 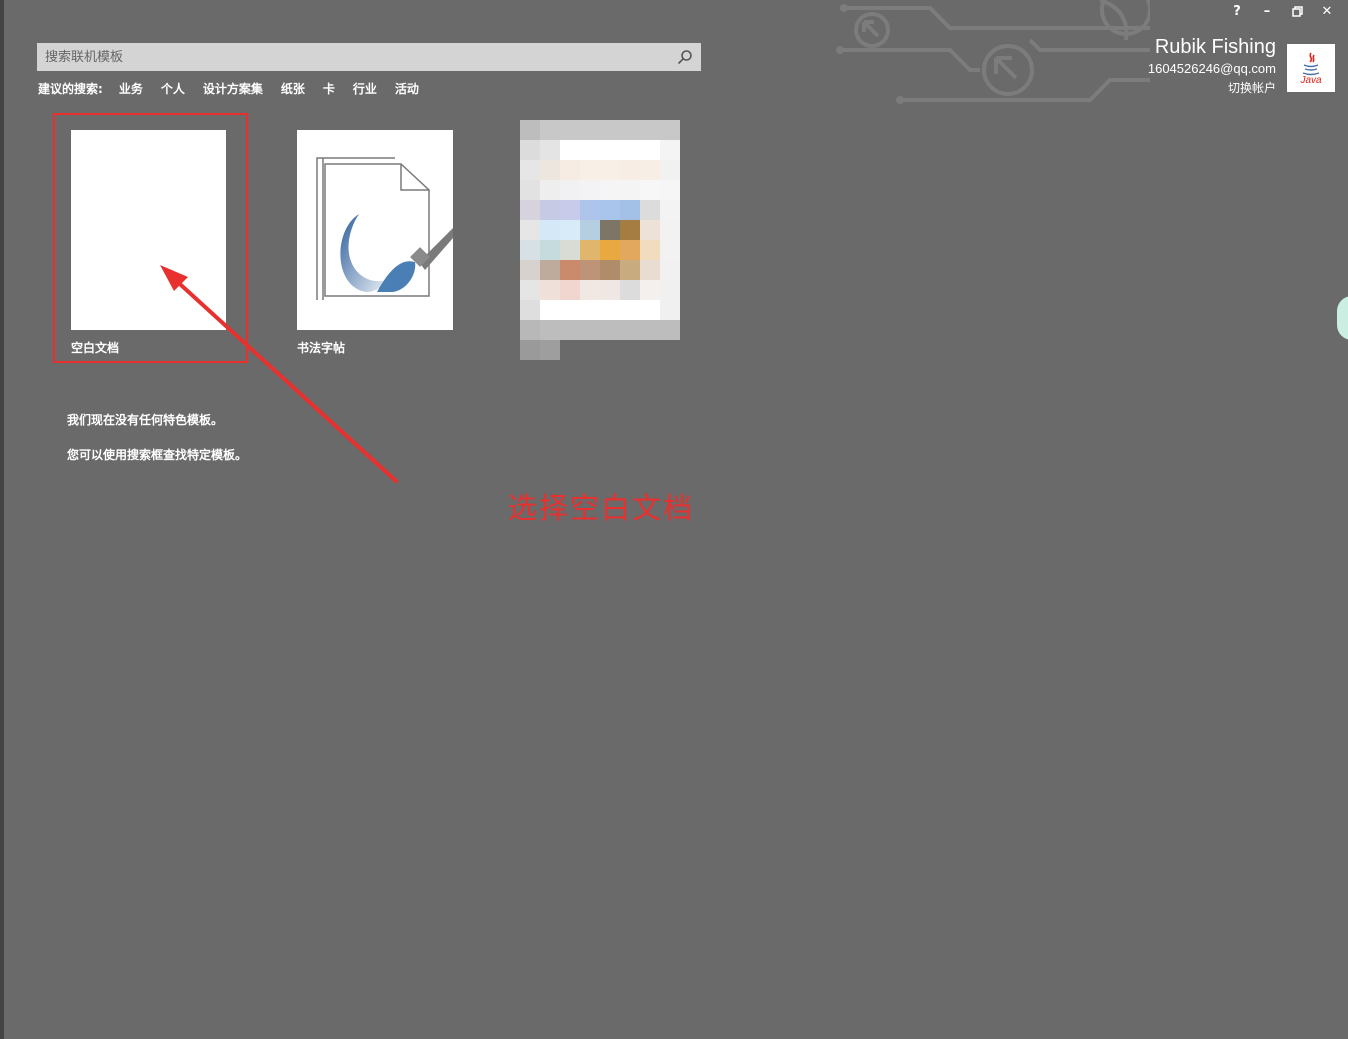 What do you see at coordinates (1215, 47) in the screenshot?
I see `account-name: Rubik Fishing` at bounding box center [1215, 47].